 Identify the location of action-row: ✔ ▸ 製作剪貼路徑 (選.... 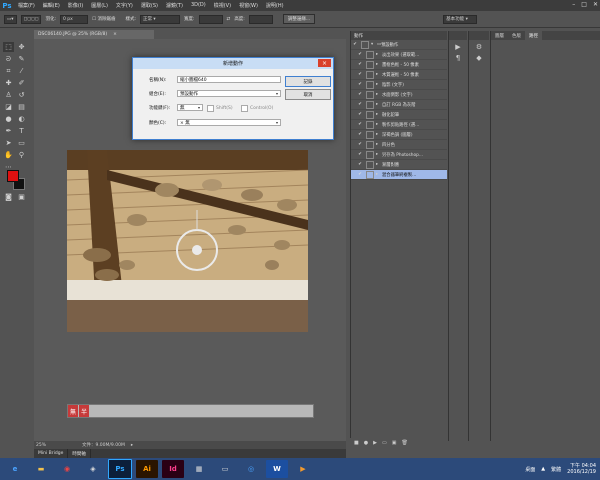
(399, 125).